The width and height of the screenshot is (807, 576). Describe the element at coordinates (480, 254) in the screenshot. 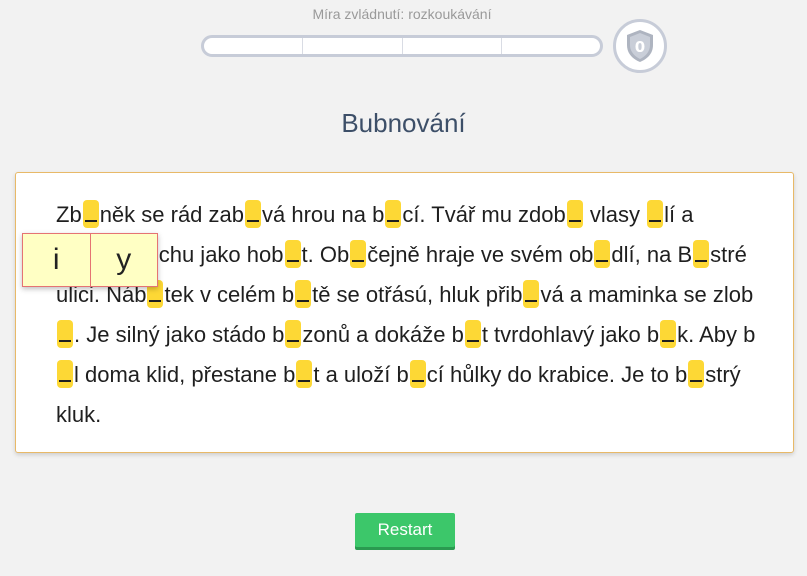

I see `text-segment: čejně hraje ve svém ob` at that location.